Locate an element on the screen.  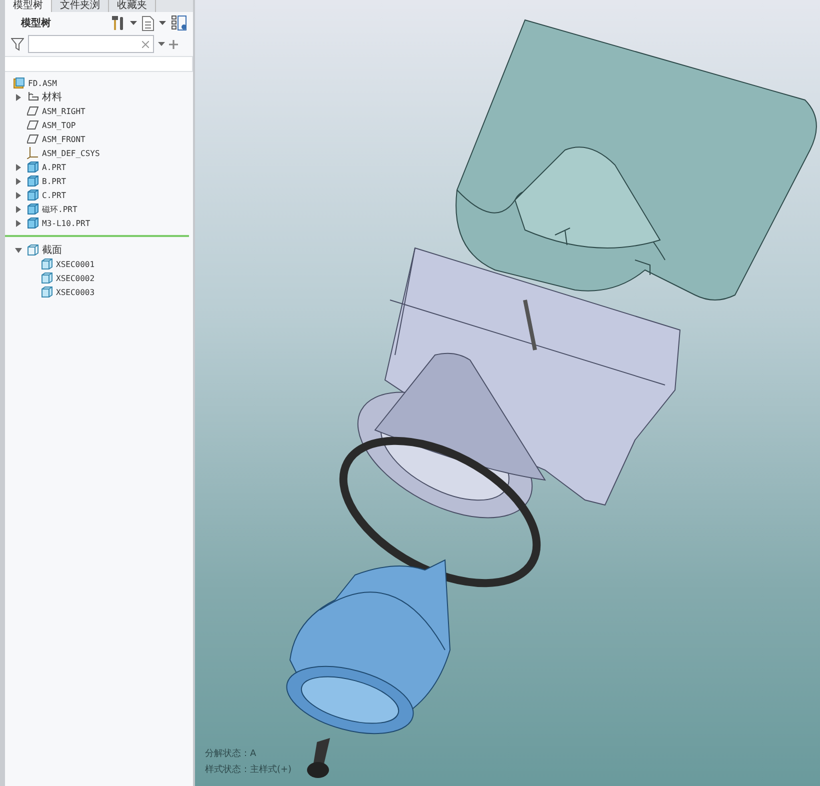
status-text: 分解状态：A is located at coordinates (231, 754).